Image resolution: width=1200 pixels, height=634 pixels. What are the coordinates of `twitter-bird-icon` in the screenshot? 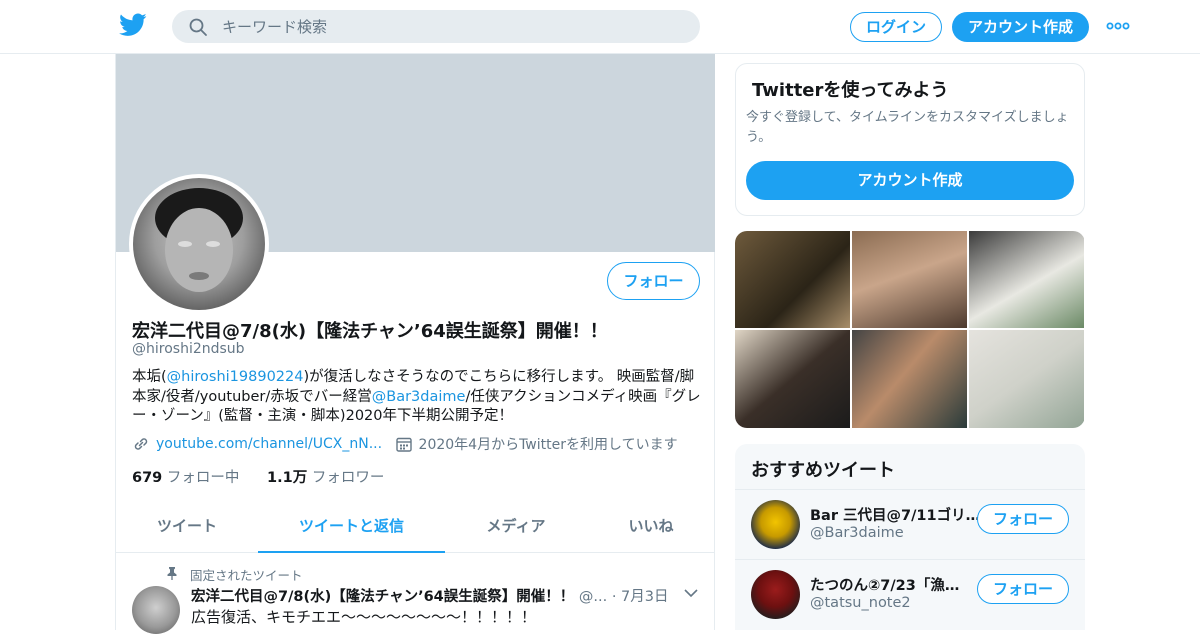 It's located at (133, 25).